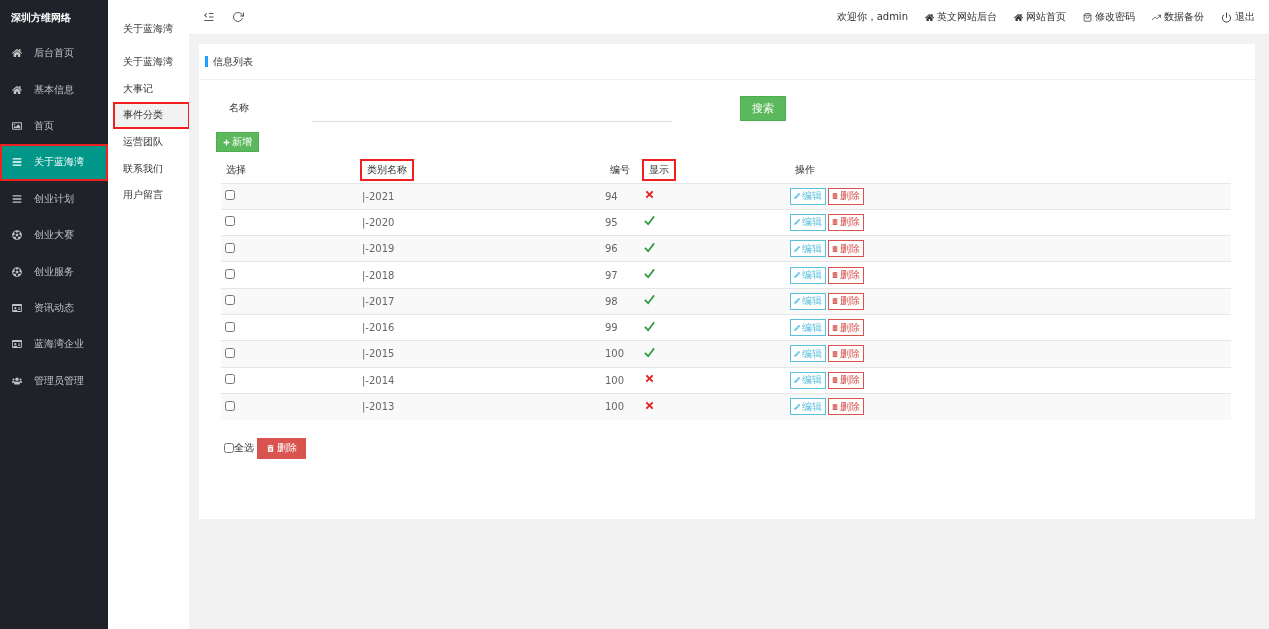  What do you see at coordinates (378, 354) in the screenshot?
I see `table-cell: |-2015` at bounding box center [378, 354].